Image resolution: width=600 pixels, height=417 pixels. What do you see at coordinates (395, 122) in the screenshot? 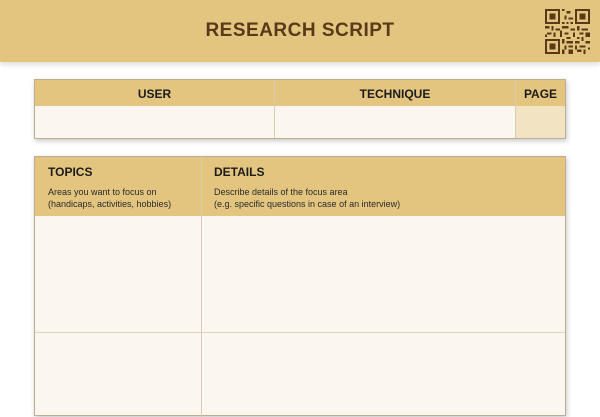
I see `technique-field` at bounding box center [395, 122].